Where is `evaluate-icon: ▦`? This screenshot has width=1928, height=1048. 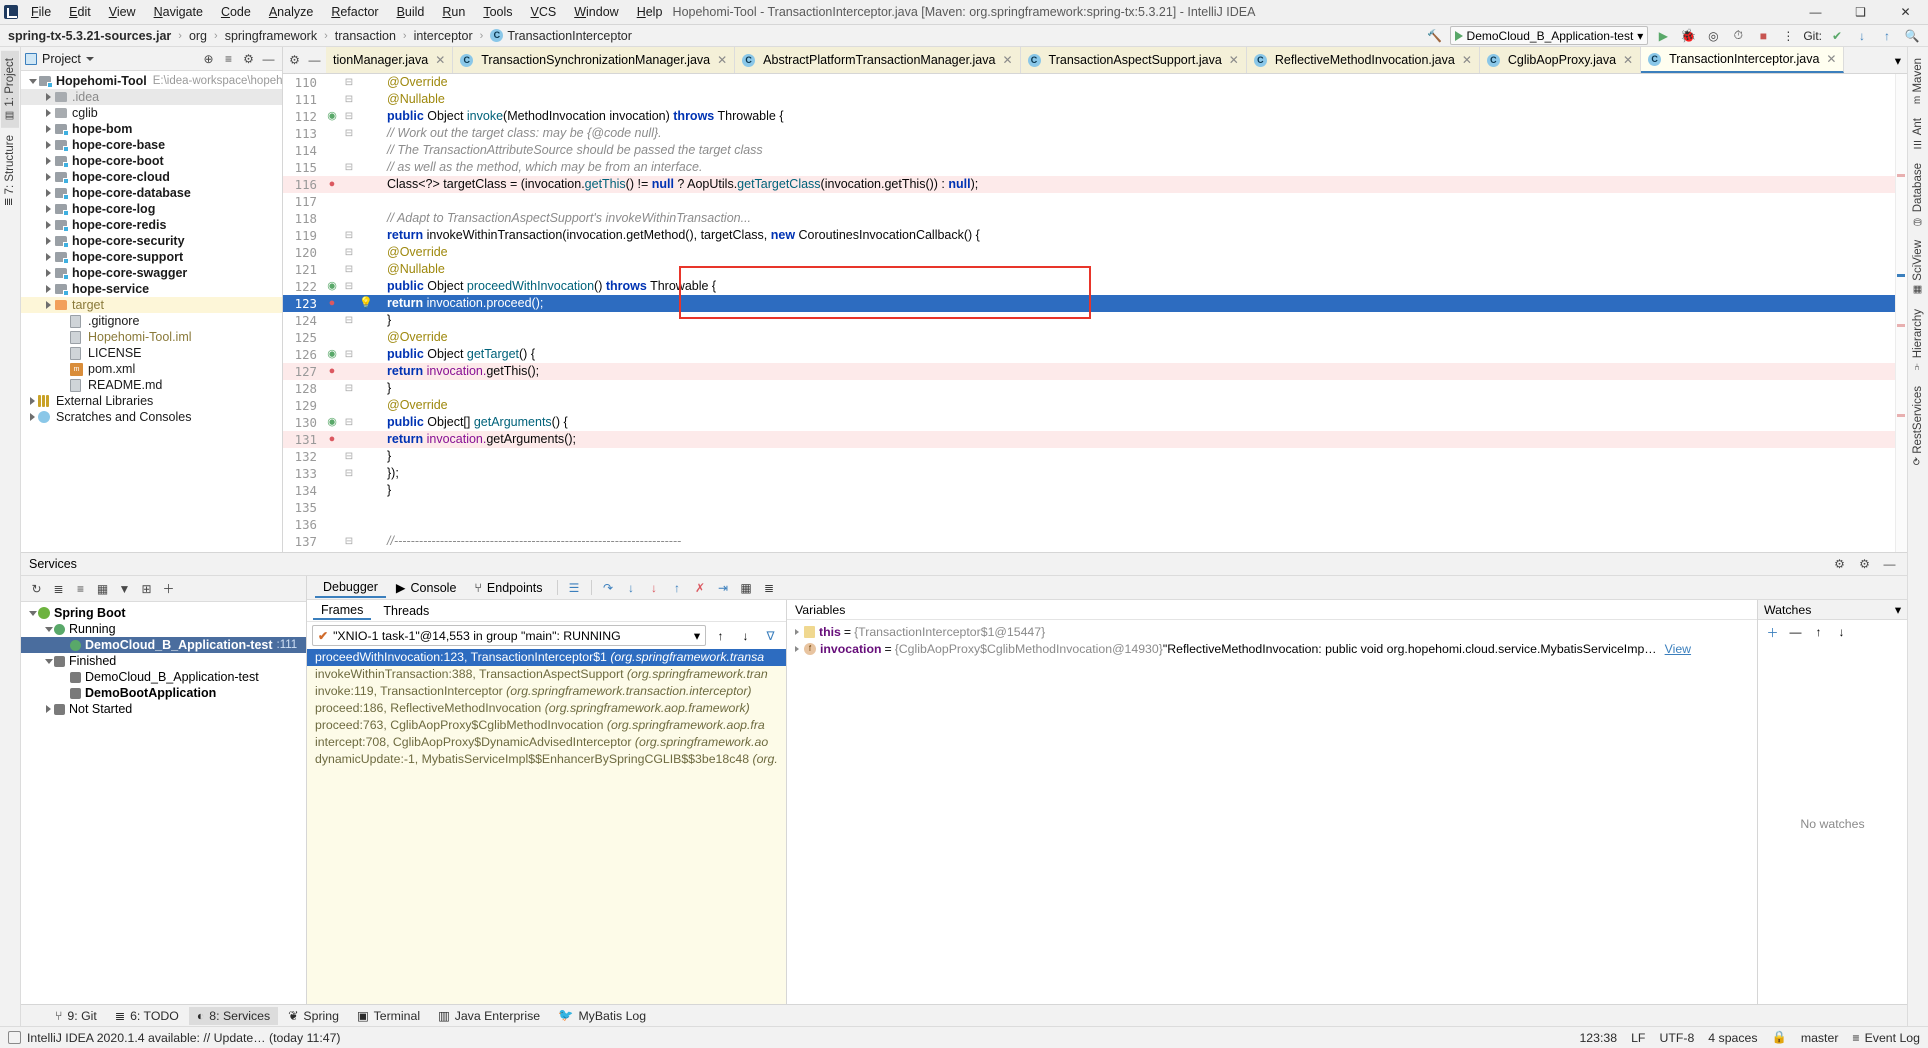
evaluate-icon: ▦ is located at coordinates (746, 588).